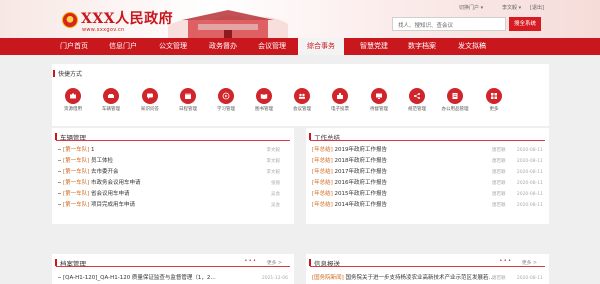 The height and width of the screenshot is (284, 600). I want to click on news-more-link: 更多 >, so click(529, 262).